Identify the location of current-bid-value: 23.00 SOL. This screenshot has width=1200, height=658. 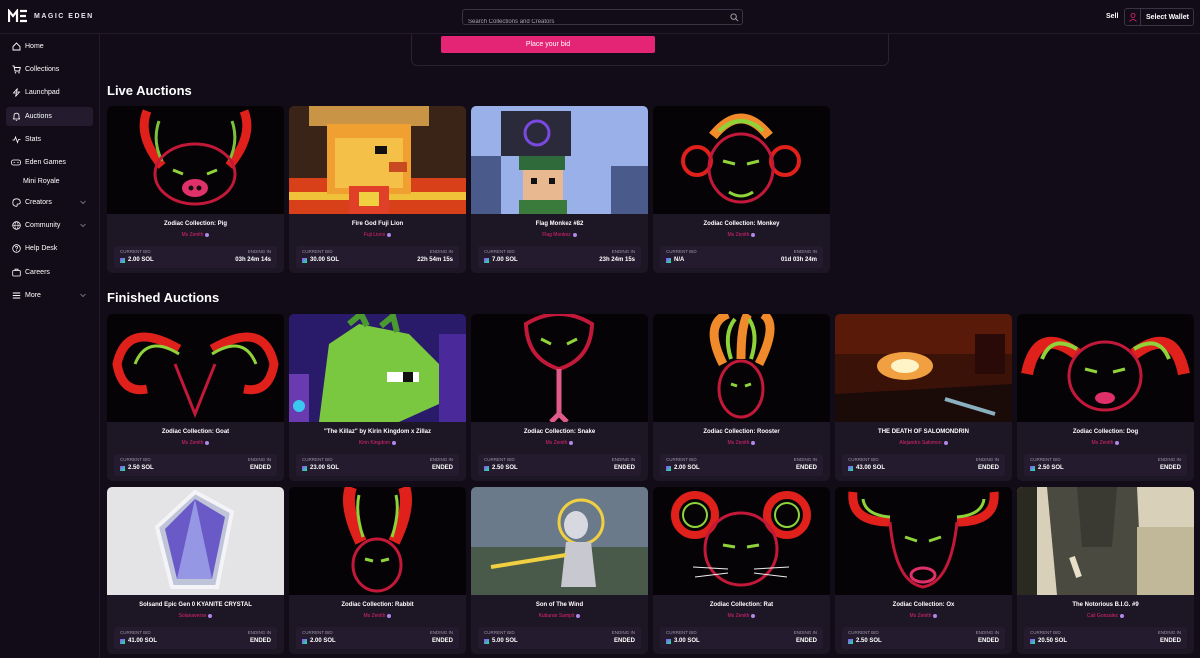
(320, 468).